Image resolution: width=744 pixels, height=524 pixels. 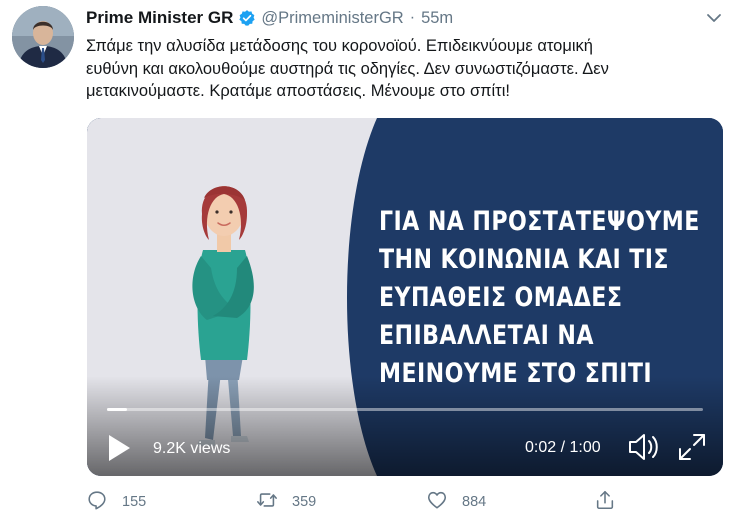 I want to click on video-progress-bar, so click(x=405, y=409).